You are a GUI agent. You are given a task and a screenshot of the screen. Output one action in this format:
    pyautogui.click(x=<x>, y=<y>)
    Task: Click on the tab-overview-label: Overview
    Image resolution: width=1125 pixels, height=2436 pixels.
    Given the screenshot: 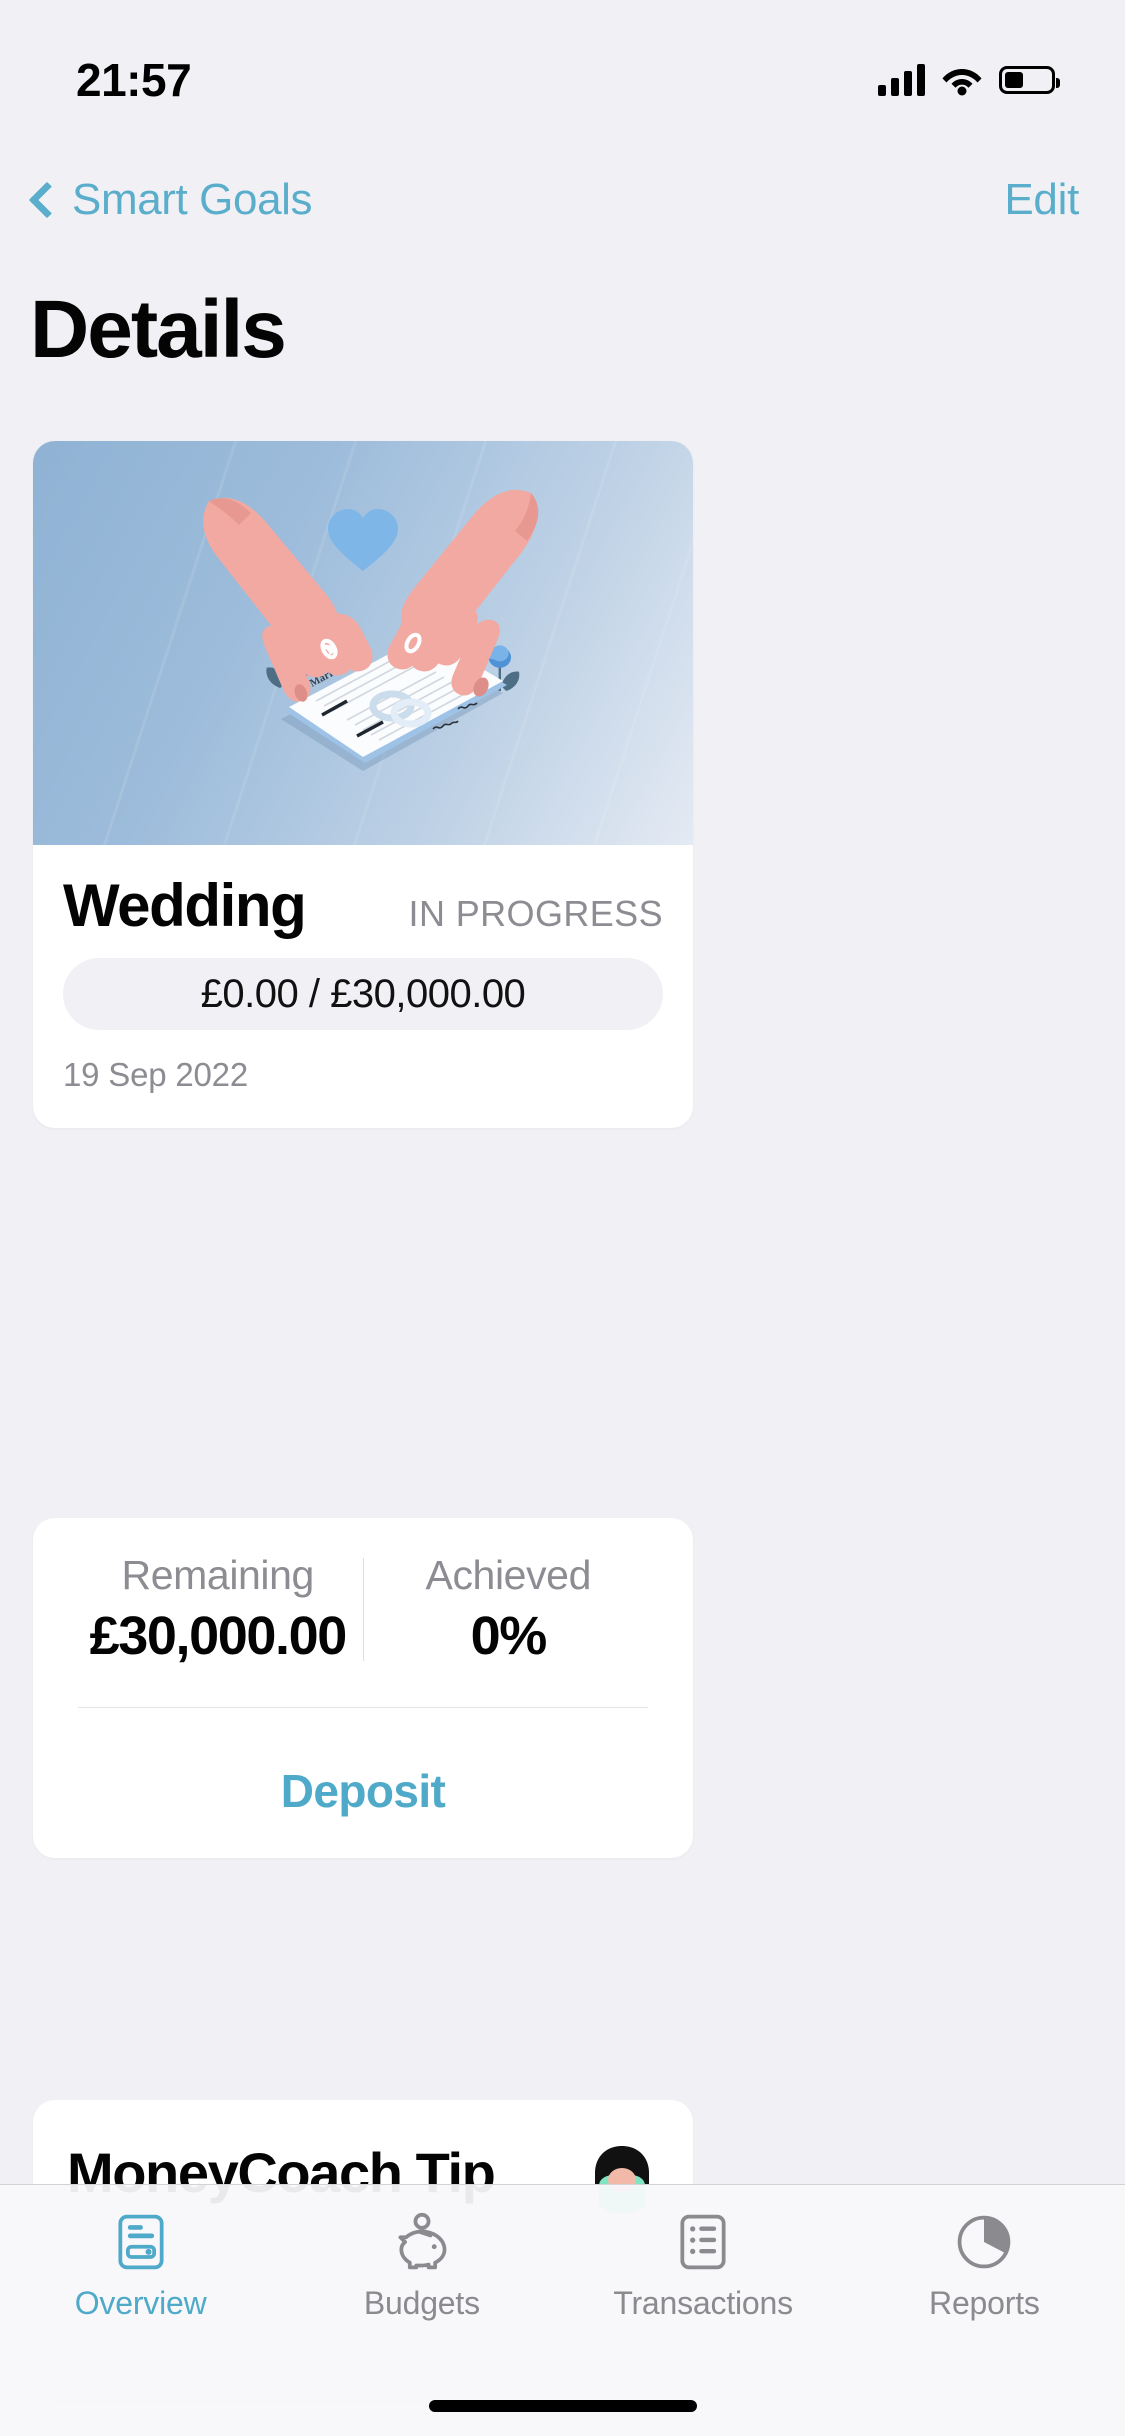 What is the action you would take?
    pyautogui.click(x=140, y=2303)
    